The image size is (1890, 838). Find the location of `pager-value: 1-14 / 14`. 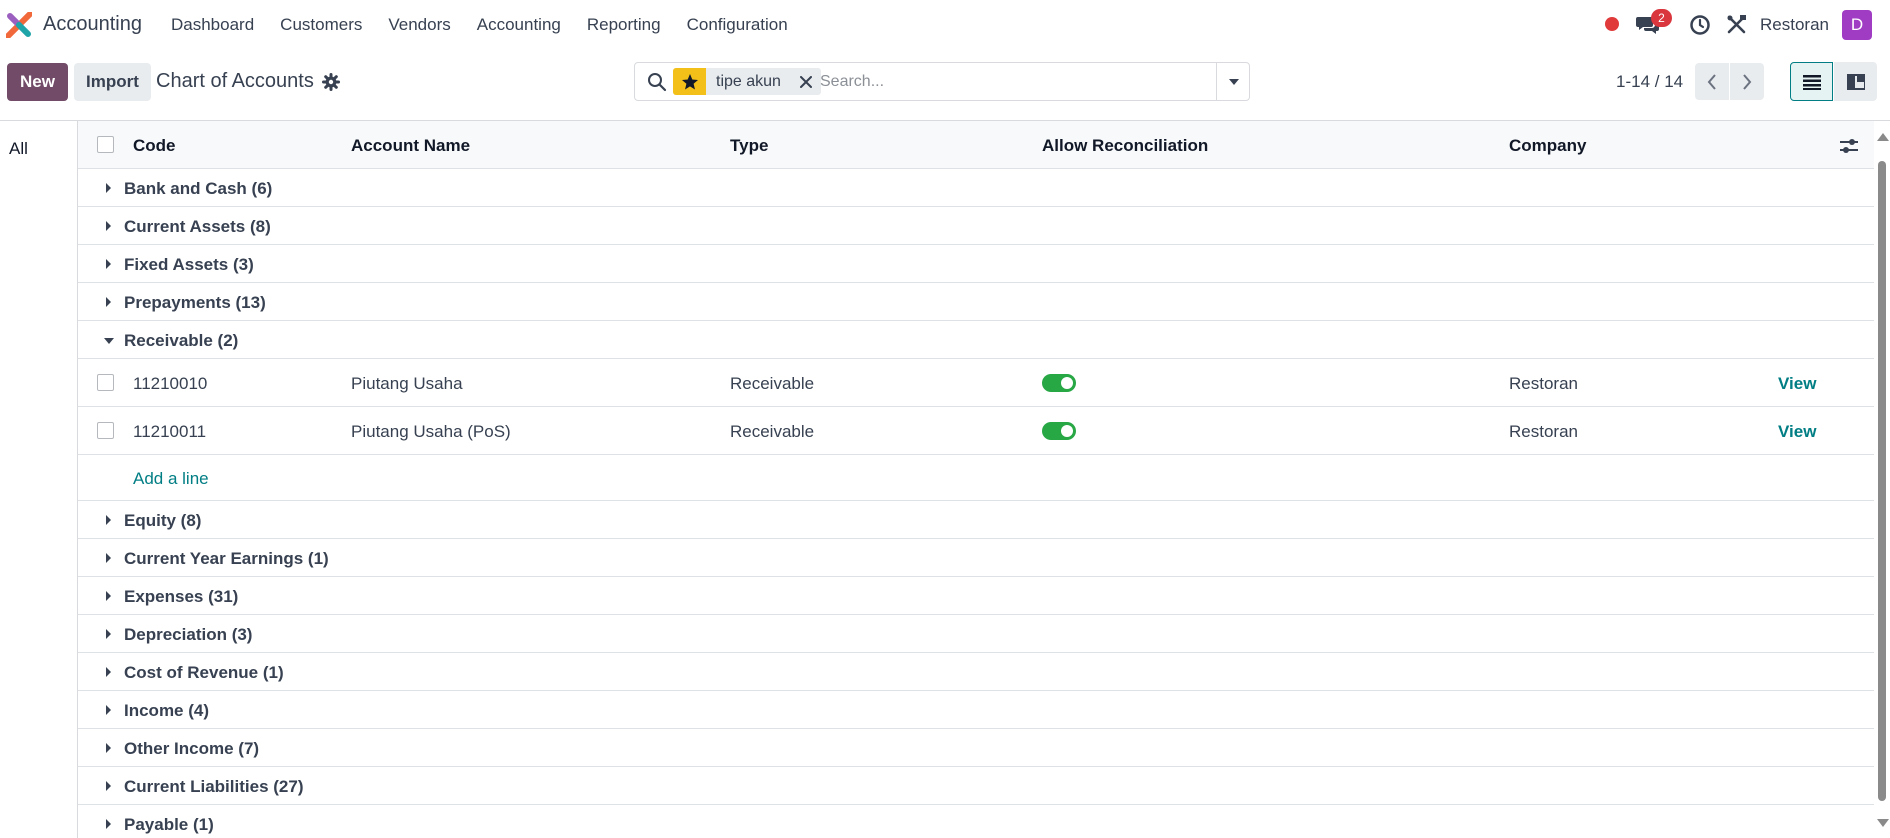

pager-value: 1-14 / 14 is located at coordinates (1649, 82).